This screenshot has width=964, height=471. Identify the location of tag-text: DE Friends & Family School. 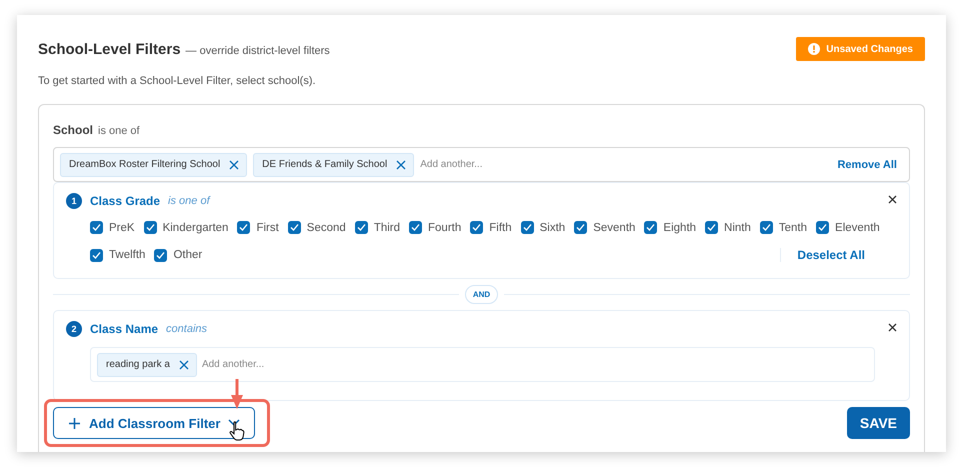
(325, 164).